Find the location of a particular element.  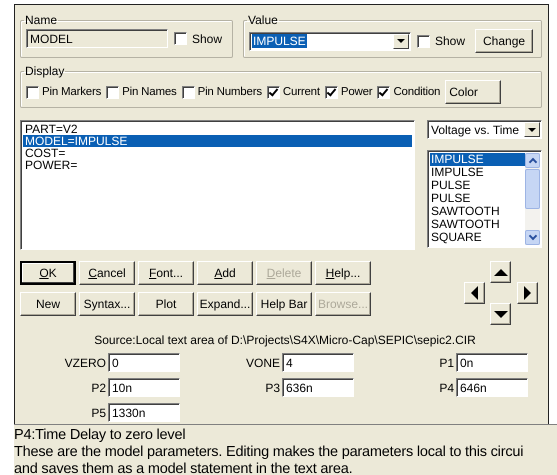

dialog-button: Help Bar is located at coordinates (284, 304).